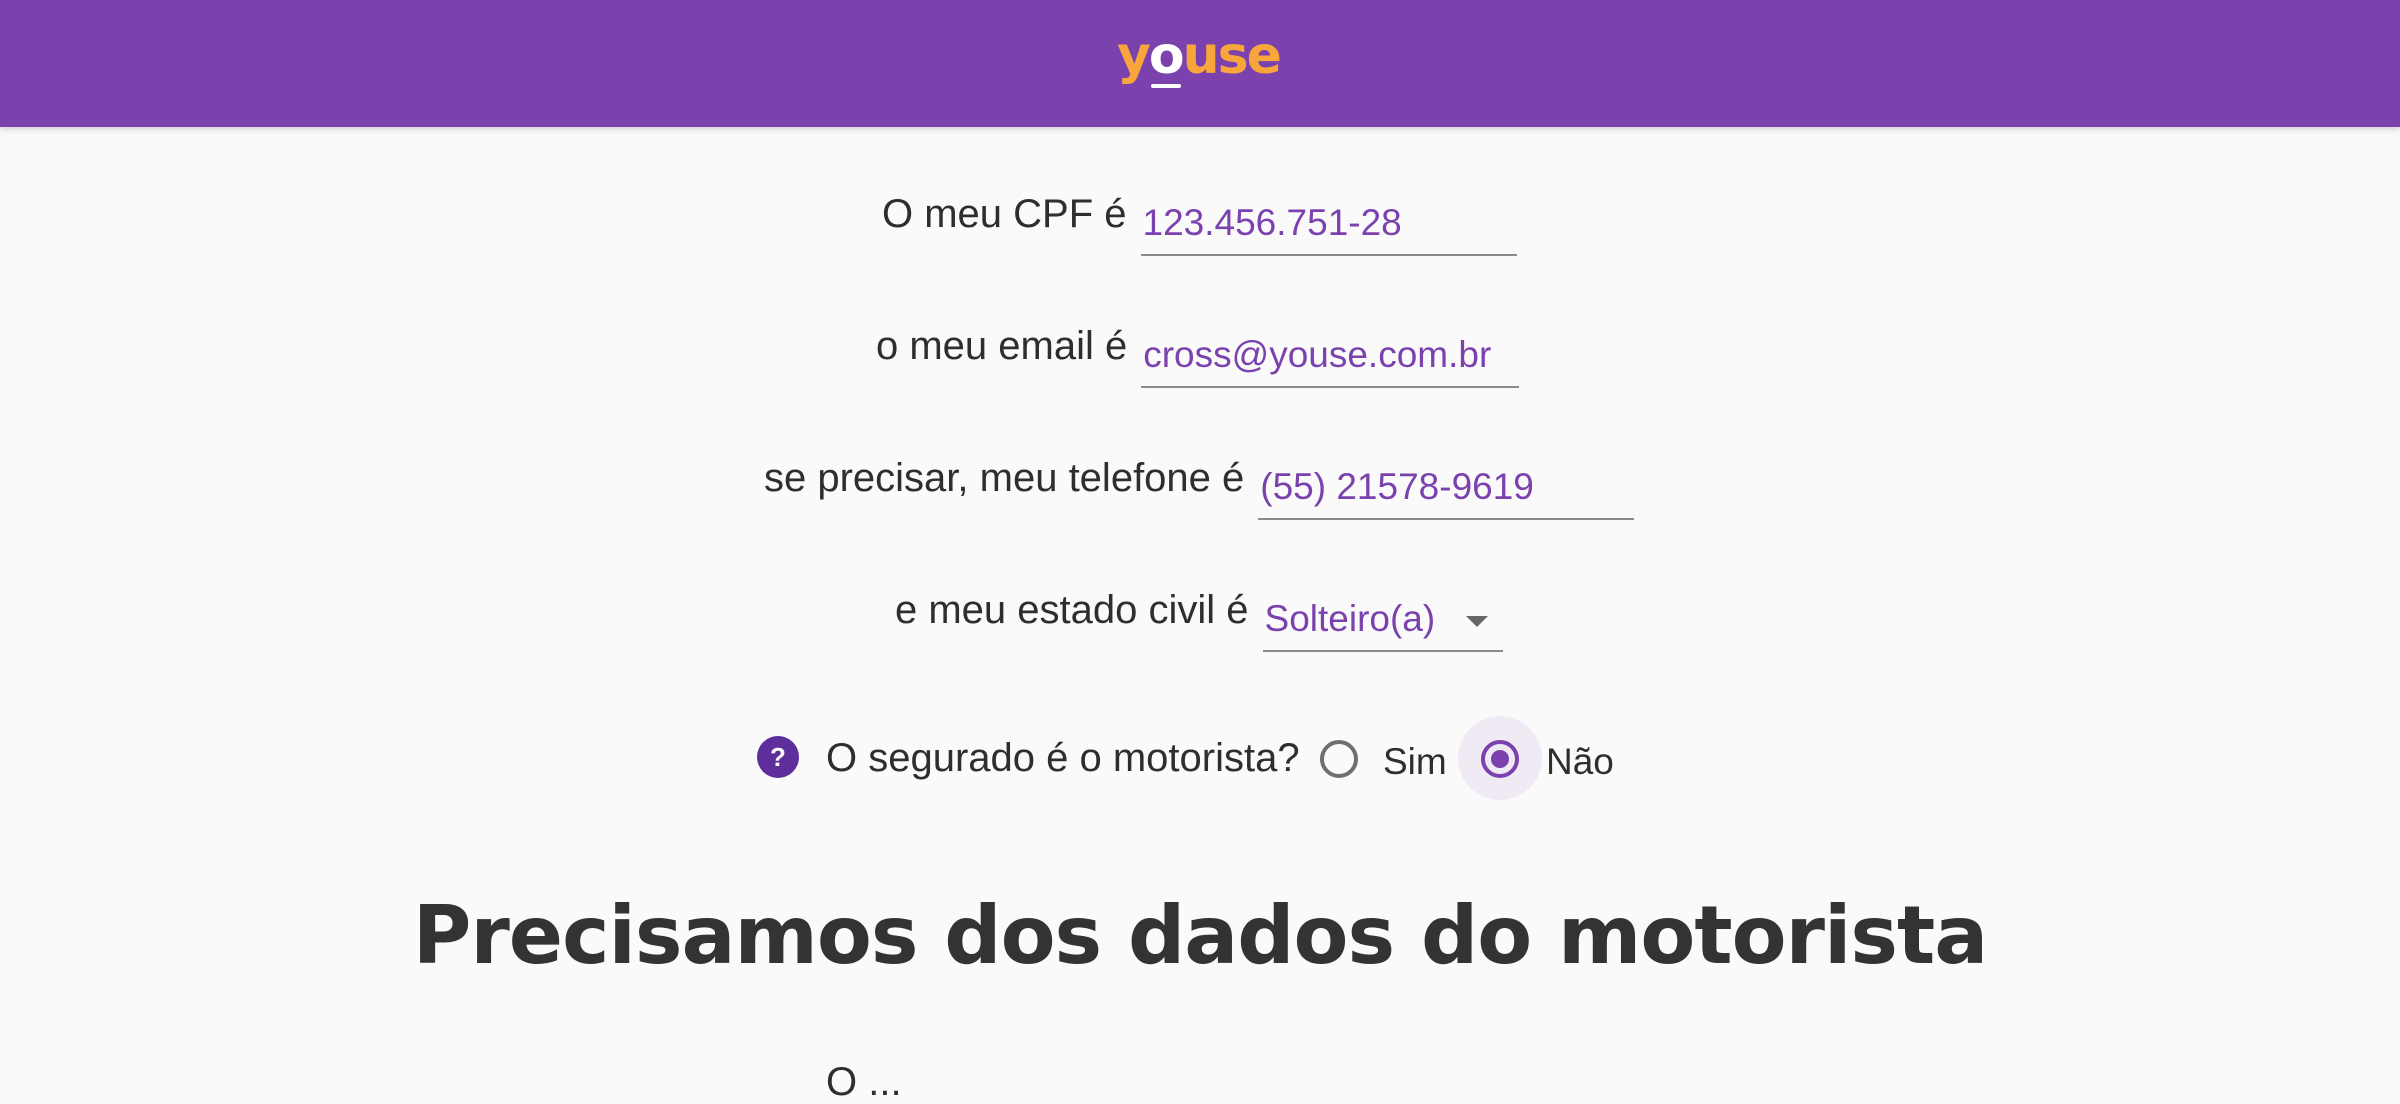 This screenshot has width=2400, height=1104. Describe the element at coordinates (1330, 349) in the screenshot. I see `email-input` at that location.